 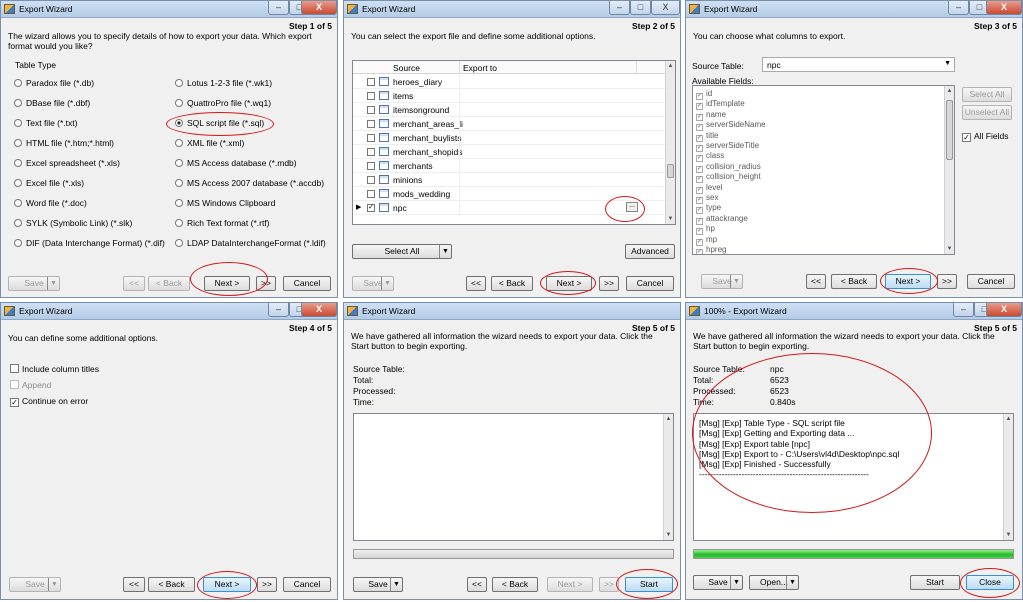 I want to click on format-radio-option: MS Access database (*.mdb), so click(x=236, y=163).